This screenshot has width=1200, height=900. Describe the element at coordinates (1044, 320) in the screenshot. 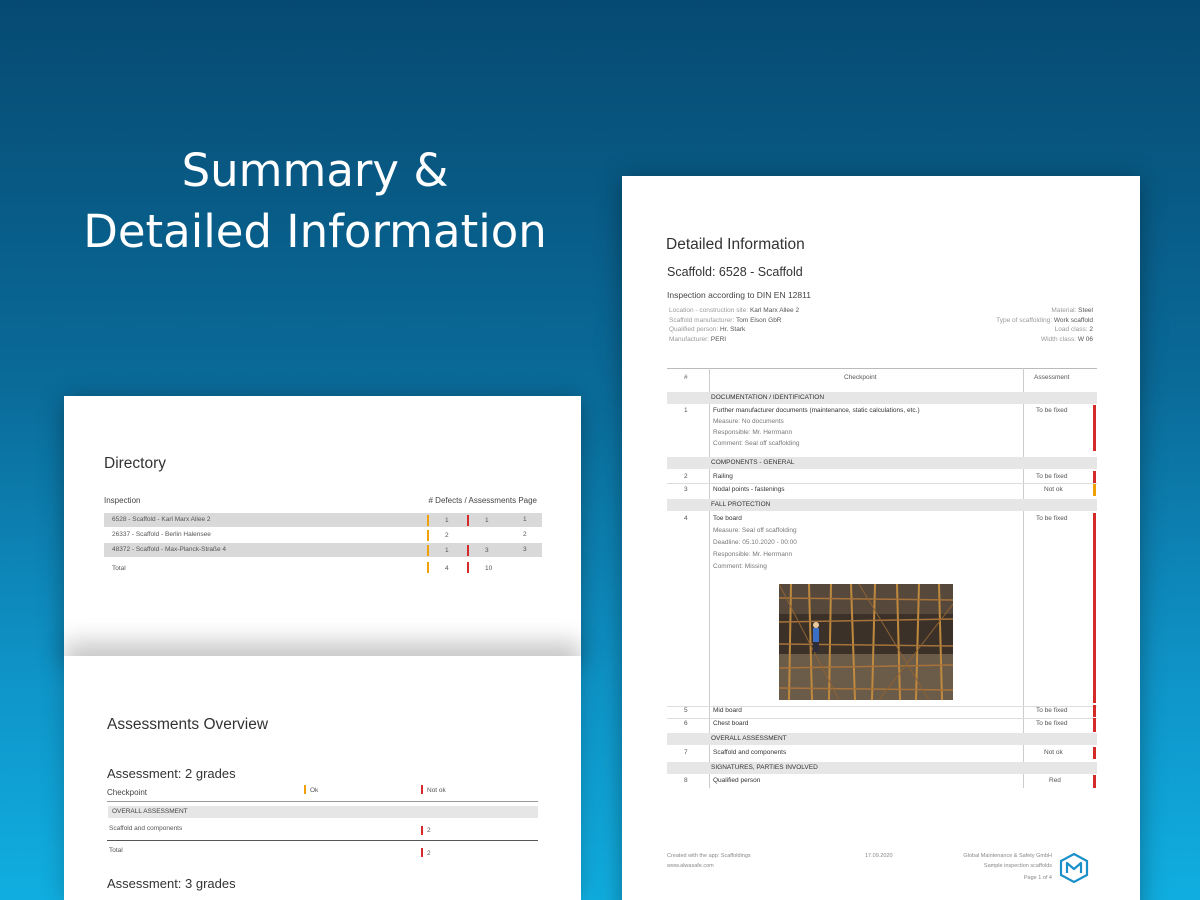

I see `meta-type: Type of scaffolding: Work scaffold` at that location.